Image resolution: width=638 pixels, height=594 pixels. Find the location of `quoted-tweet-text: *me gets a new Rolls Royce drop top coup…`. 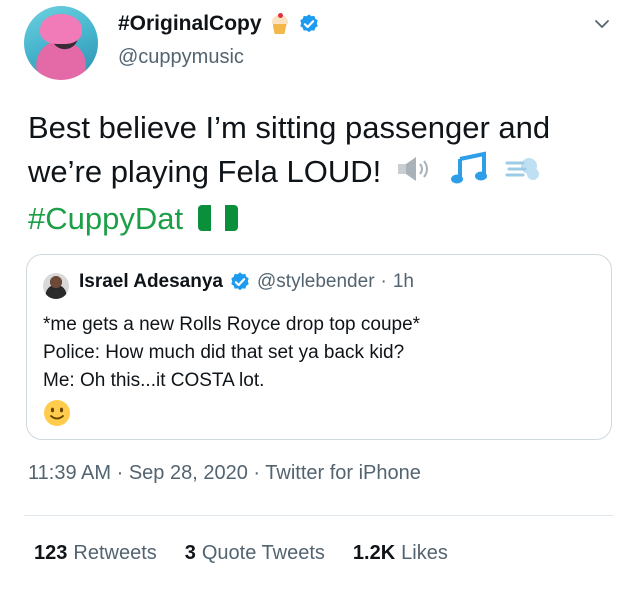

quoted-tweet-text: *me gets a new Rolls Royce drop top coup… is located at coordinates (231, 369).